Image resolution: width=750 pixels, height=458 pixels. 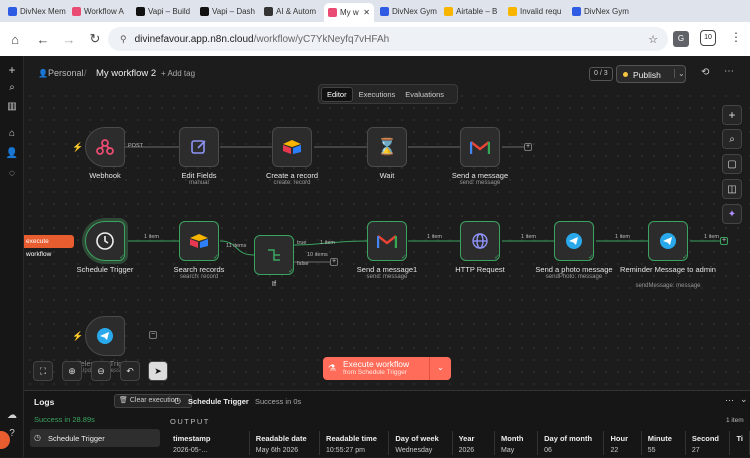 I want to click on telegram-icon, so click(x=105, y=336).